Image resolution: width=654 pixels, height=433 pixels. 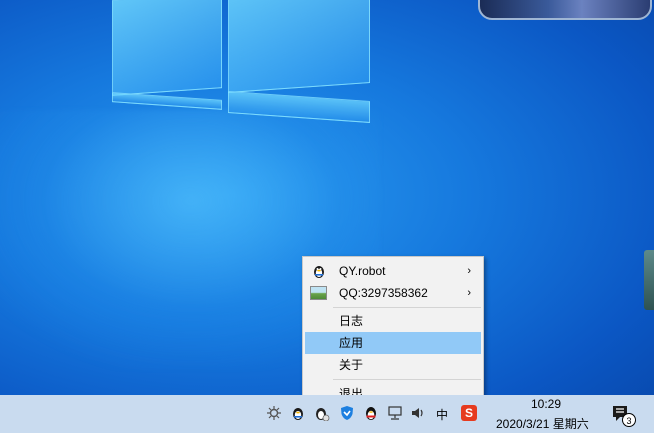 What do you see at coordinates (393, 343) in the screenshot?
I see `menu-item-apply: 应用` at bounding box center [393, 343].